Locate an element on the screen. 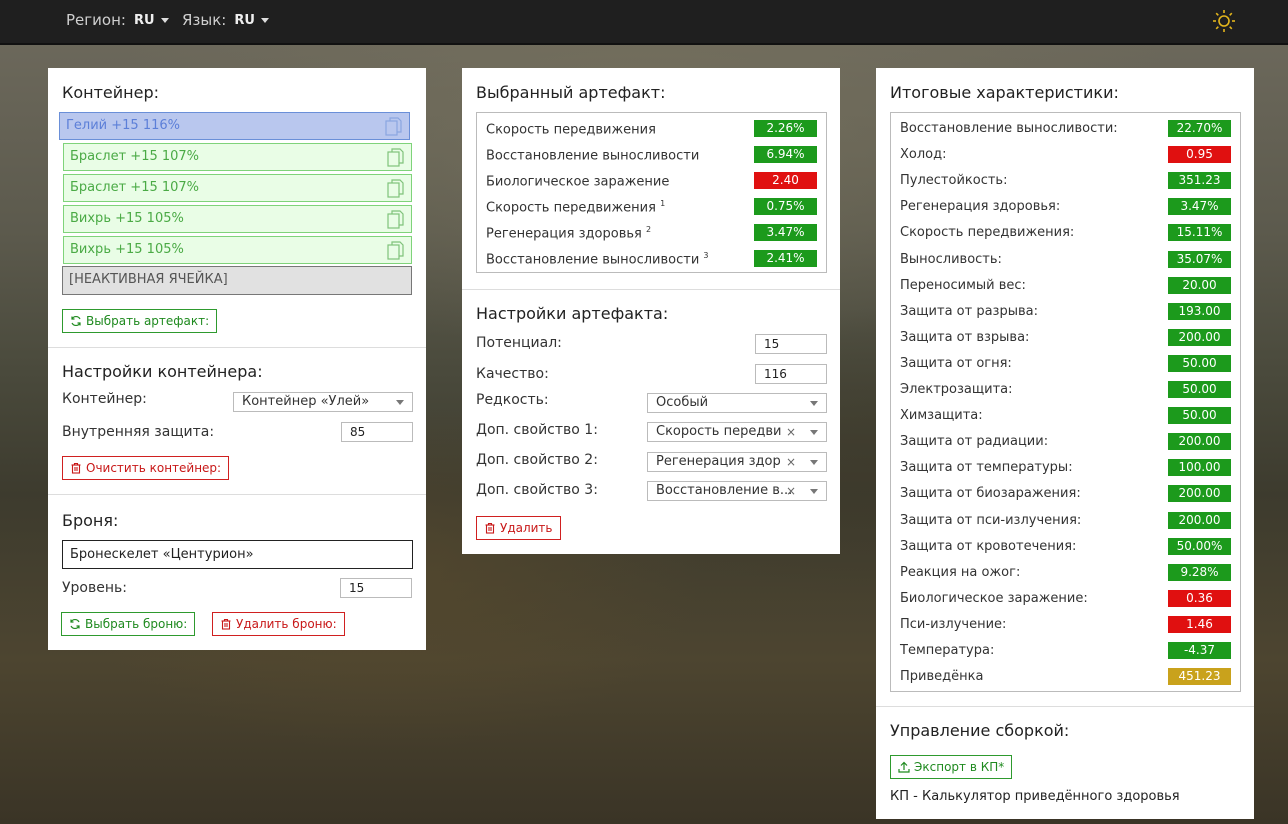 The height and width of the screenshot is (824, 1288). sun-icon is located at coordinates (1224, 21).